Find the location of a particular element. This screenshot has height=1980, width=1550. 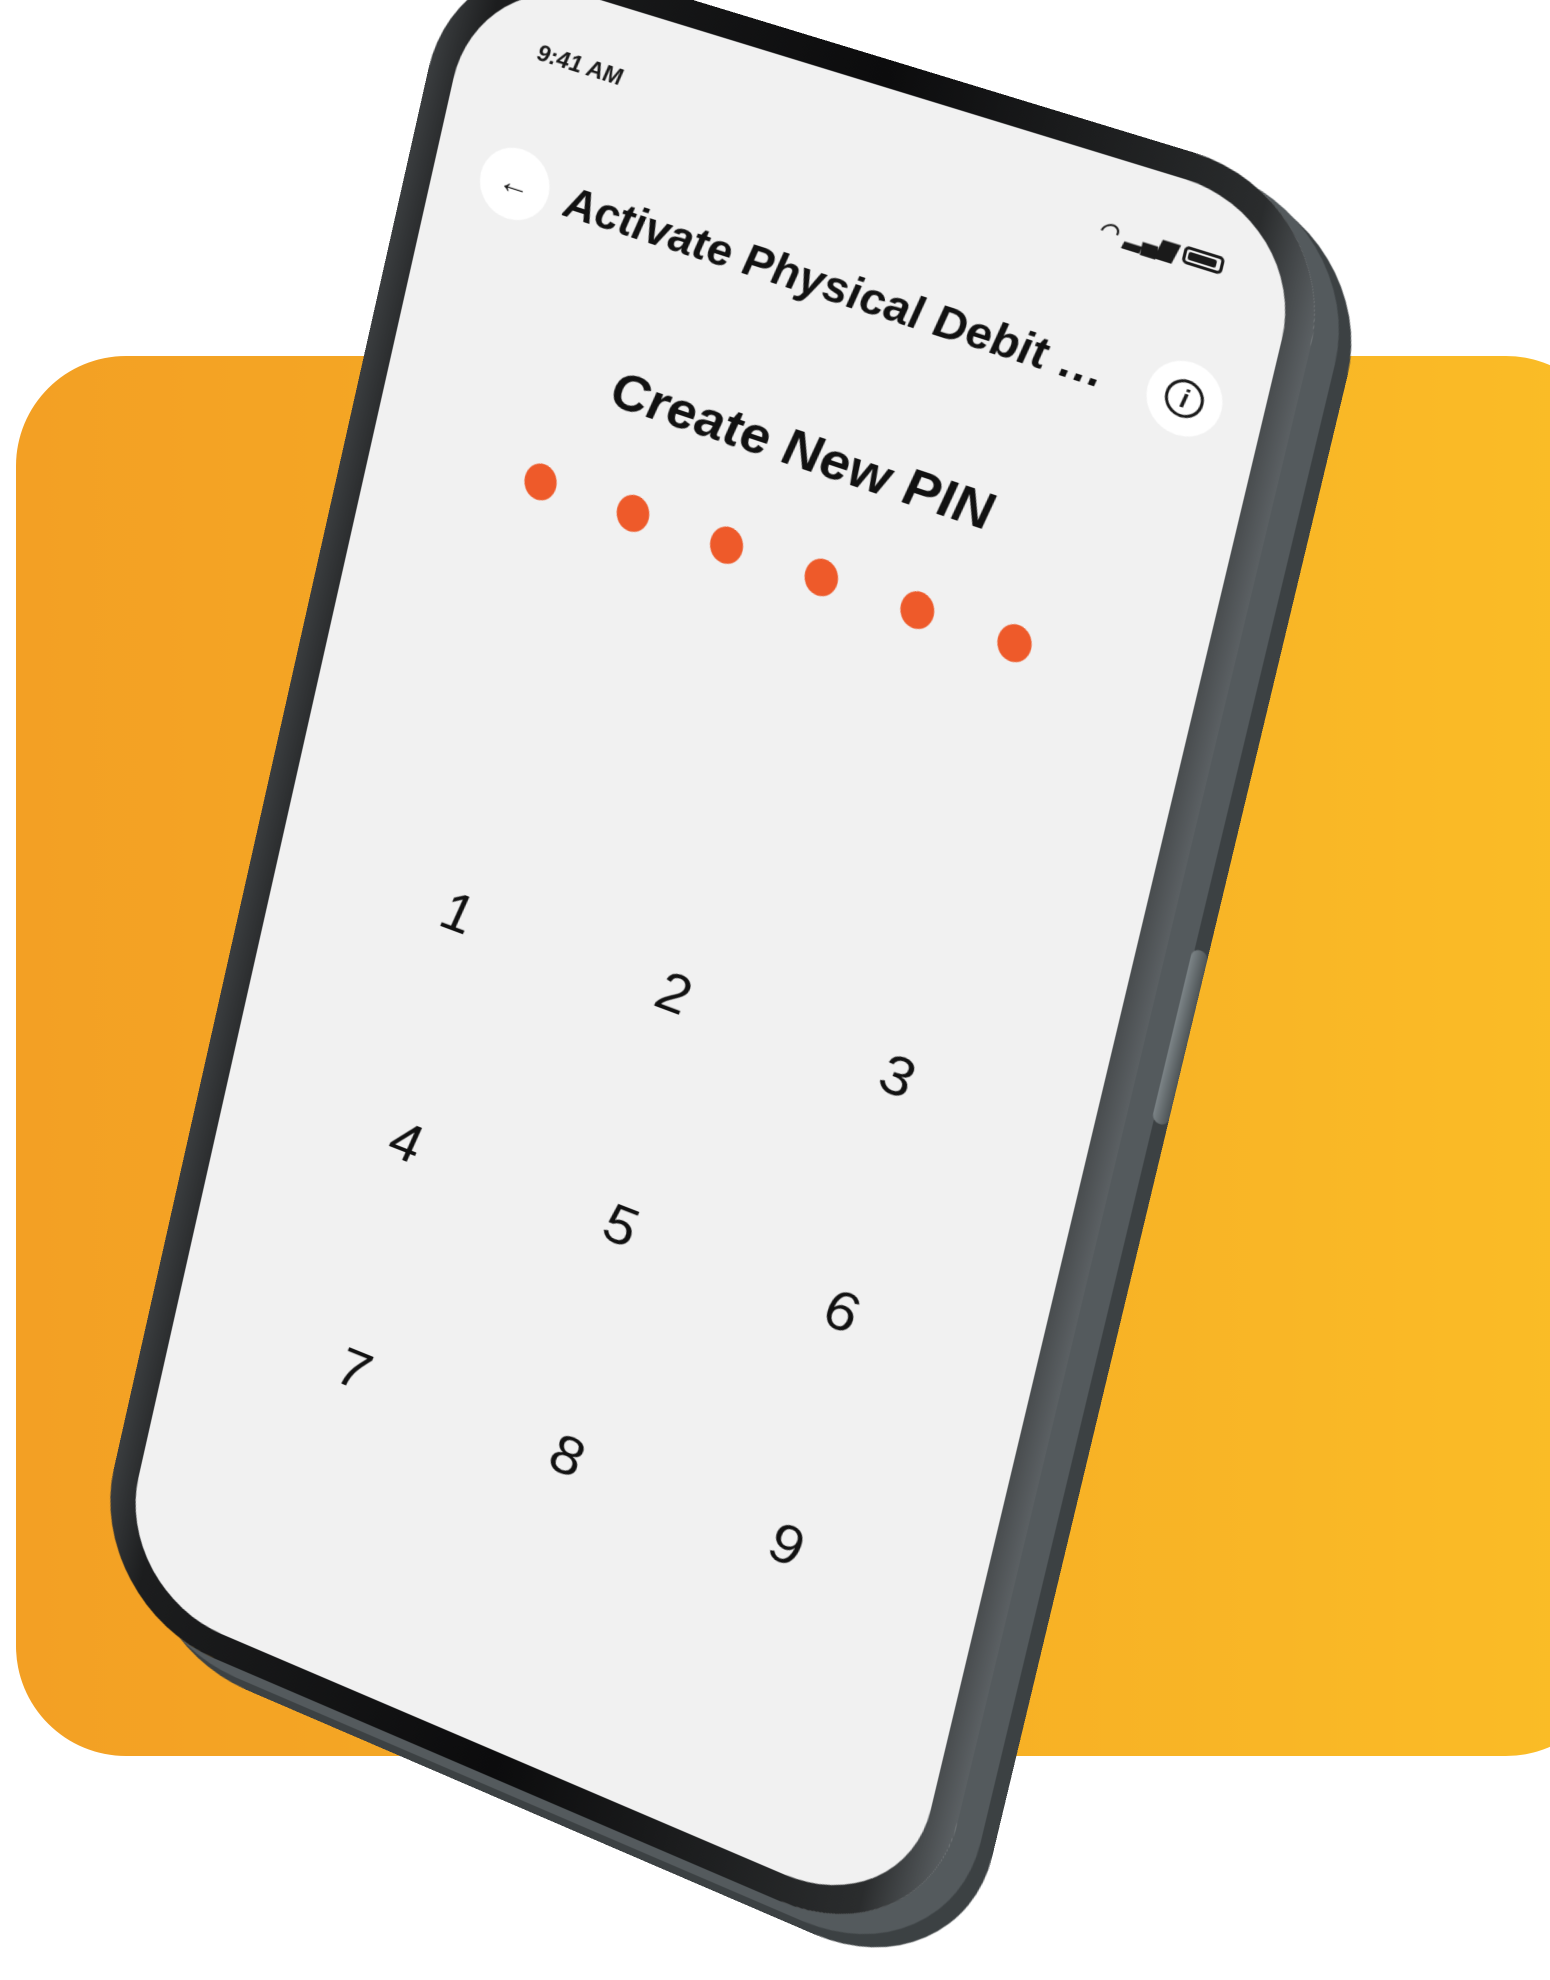

back-arrow-icon: ← is located at coordinates (514, 184).